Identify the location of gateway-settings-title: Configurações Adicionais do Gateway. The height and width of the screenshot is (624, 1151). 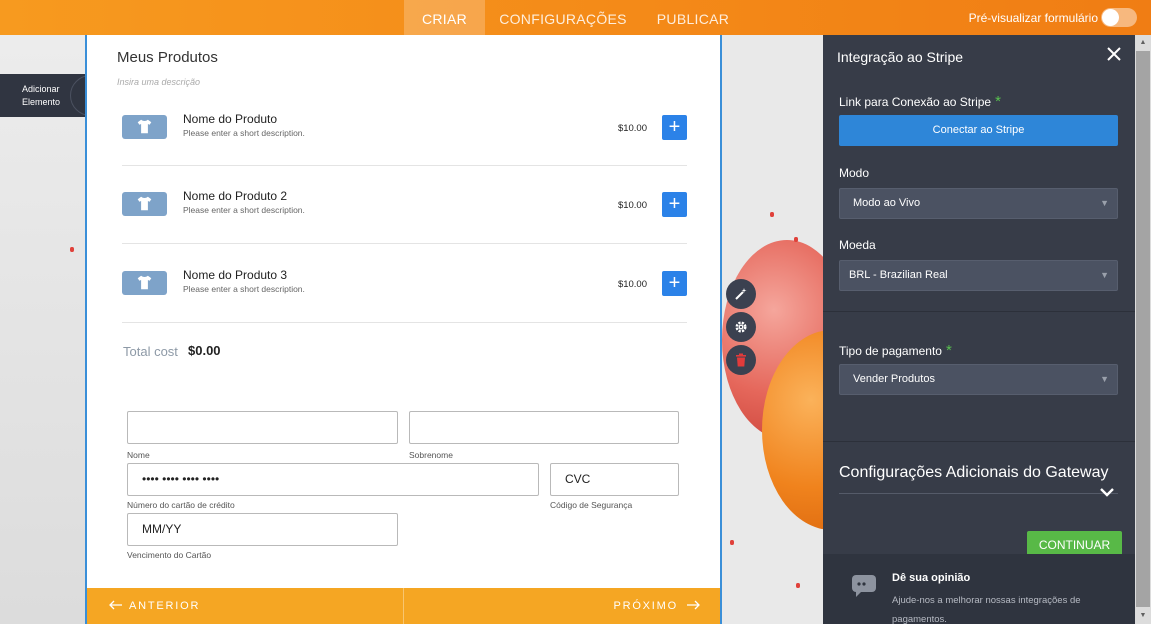
(974, 473).